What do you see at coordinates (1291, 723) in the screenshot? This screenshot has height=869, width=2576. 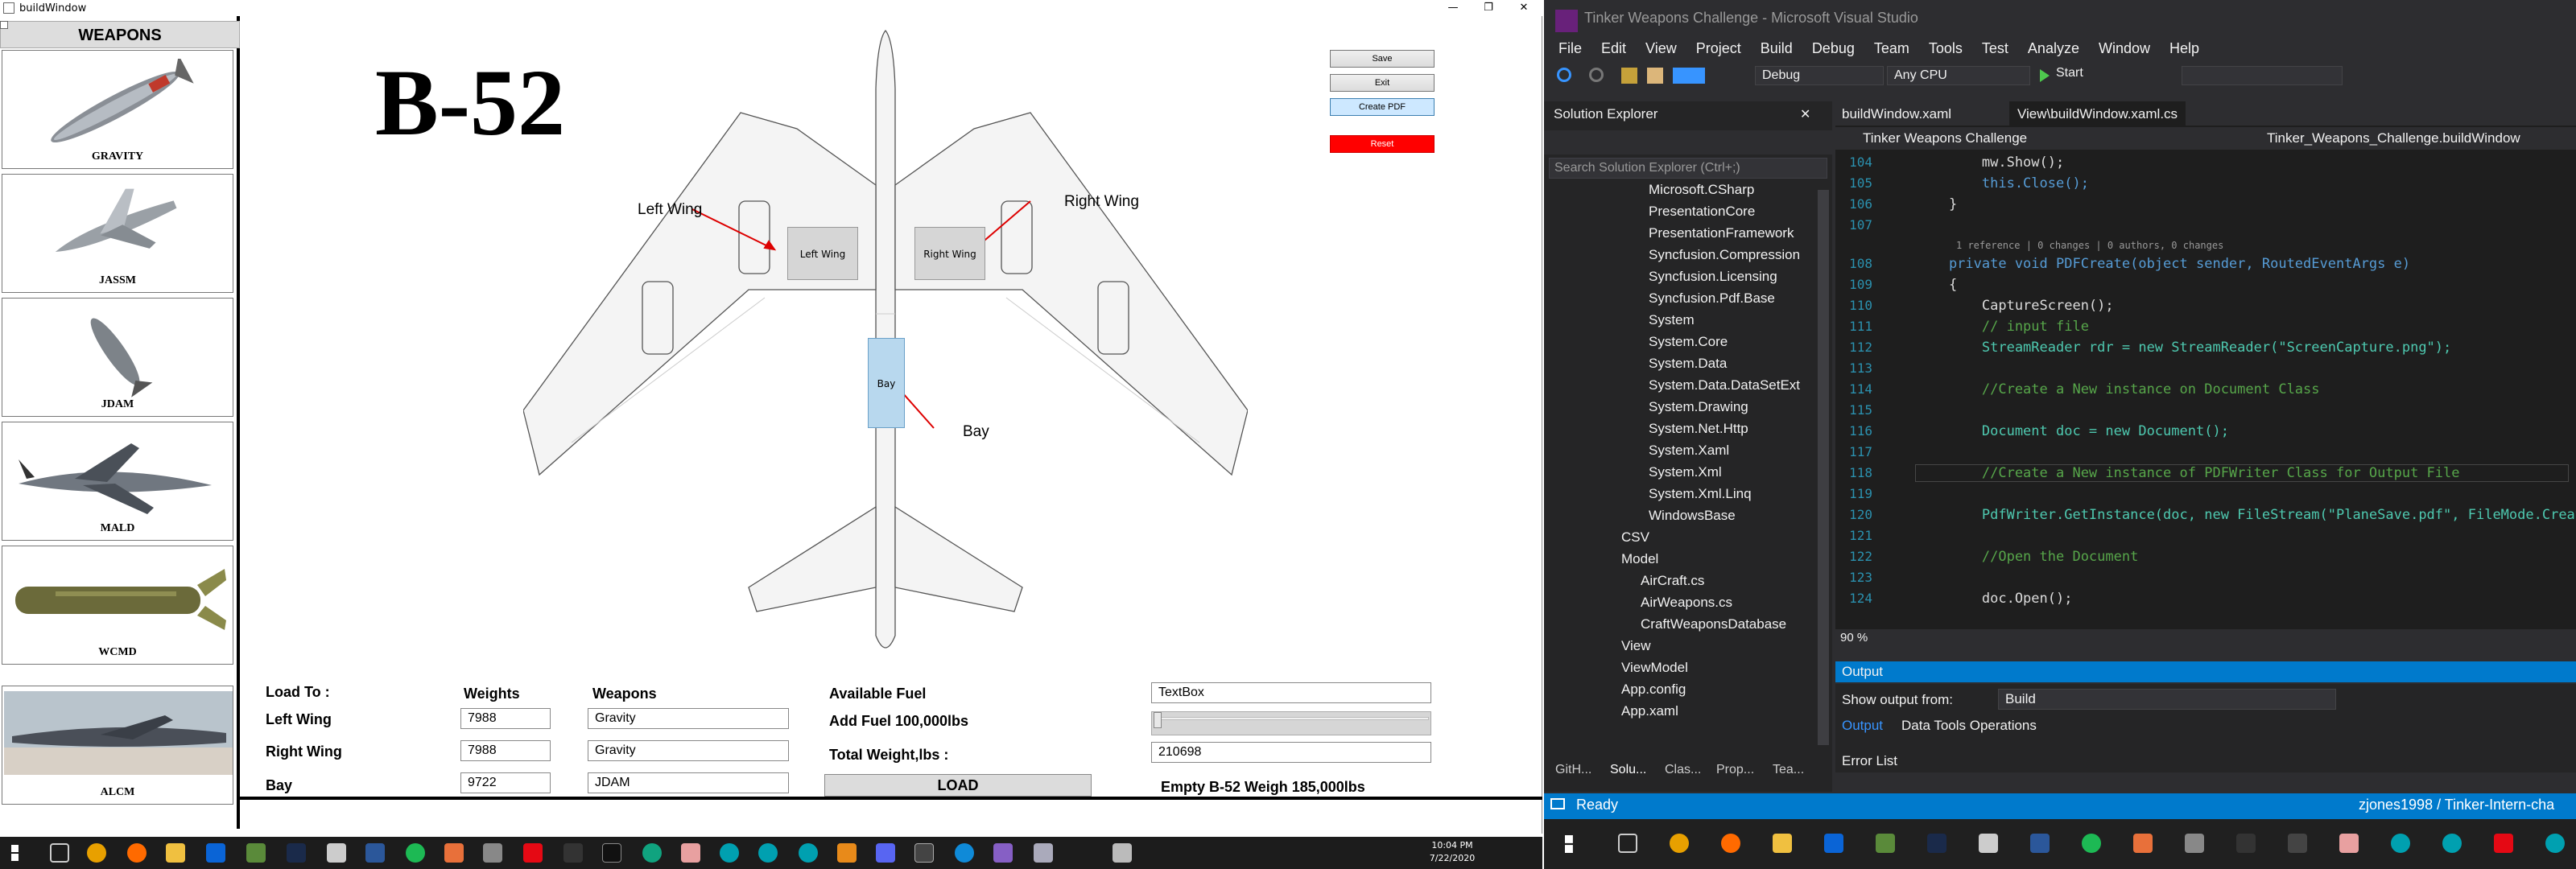 I see `fuel-slider` at bounding box center [1291, 723].